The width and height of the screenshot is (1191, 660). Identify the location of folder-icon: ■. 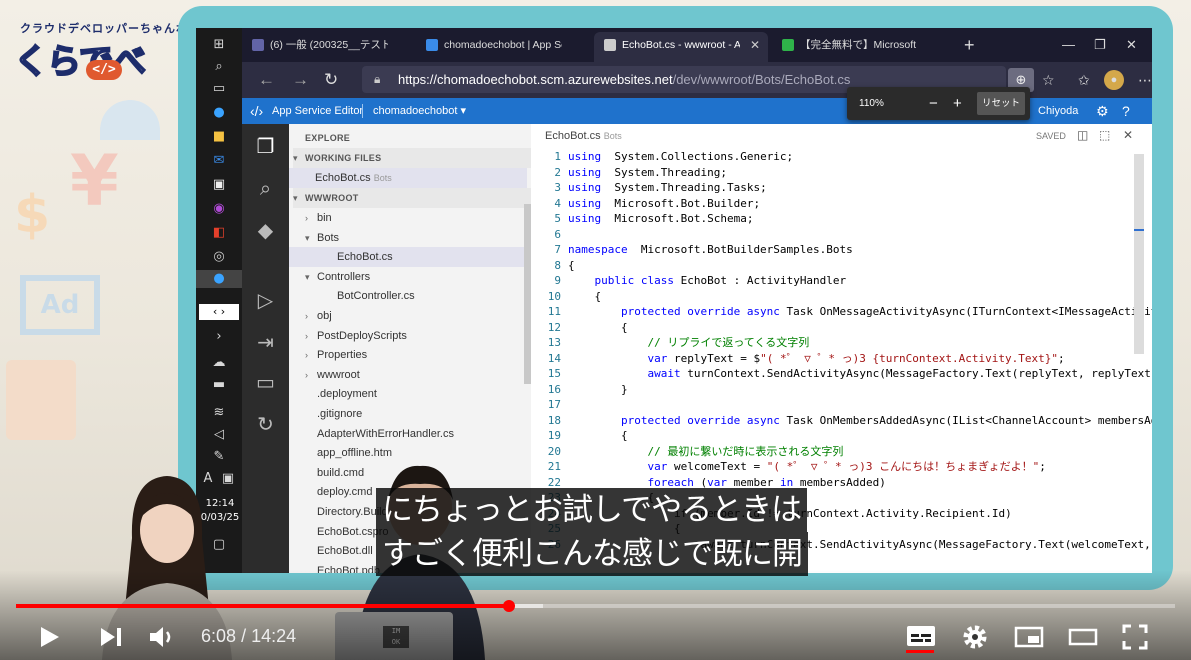
(219, 137).